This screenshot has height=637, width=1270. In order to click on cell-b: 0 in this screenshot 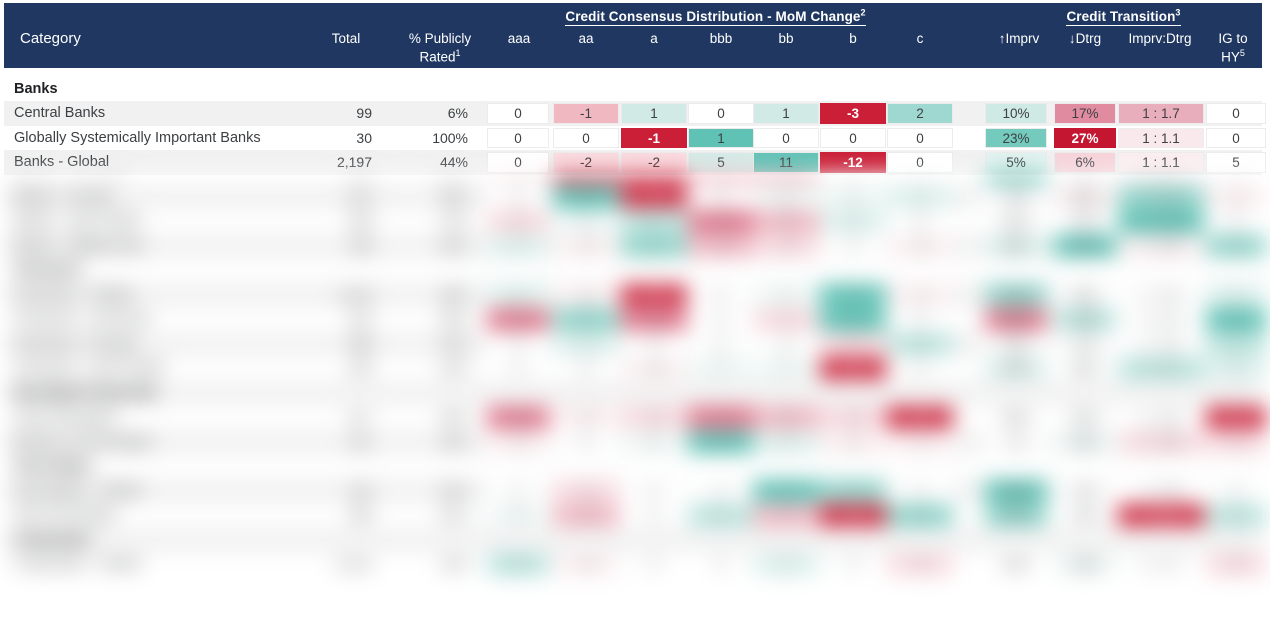, I will do `click(853, 137)`.